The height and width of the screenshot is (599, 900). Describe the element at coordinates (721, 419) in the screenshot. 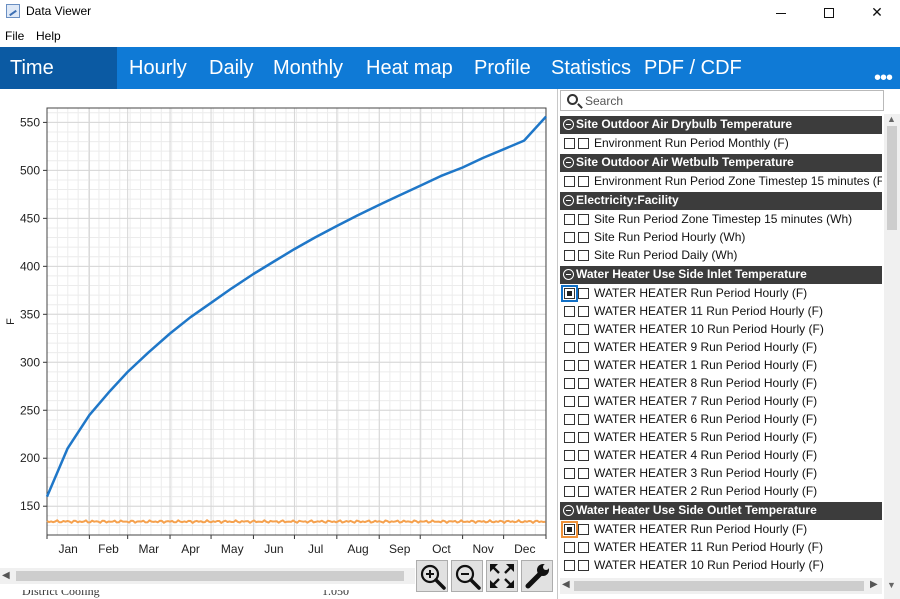

I see `series-item: WATER HEATER 6 Run Period Hourly (F)` at that location.